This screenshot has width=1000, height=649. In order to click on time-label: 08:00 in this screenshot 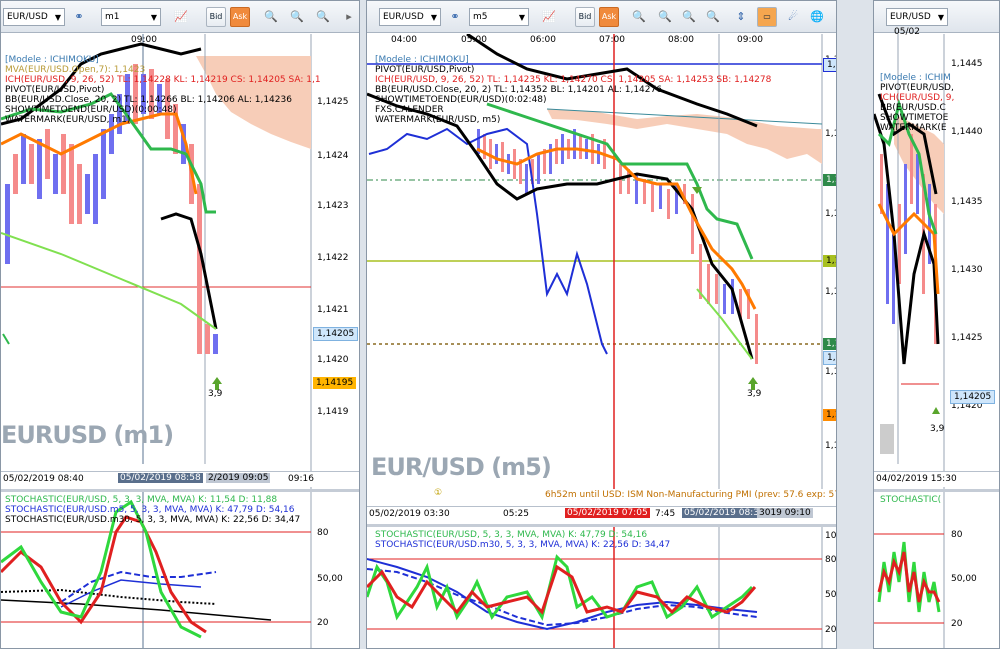, I will do `click(681, 40)`.